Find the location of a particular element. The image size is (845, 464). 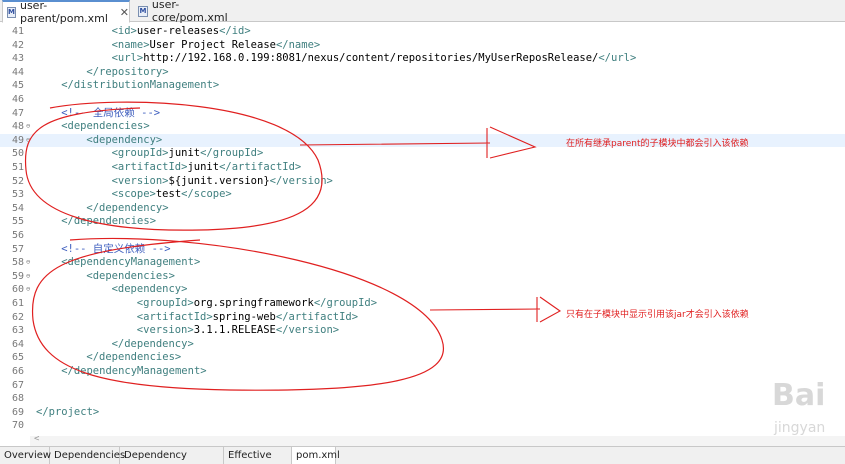

tab-user-parent-pom: M user-parent/pom.xml ✕ is located at coordinates (66, 12).